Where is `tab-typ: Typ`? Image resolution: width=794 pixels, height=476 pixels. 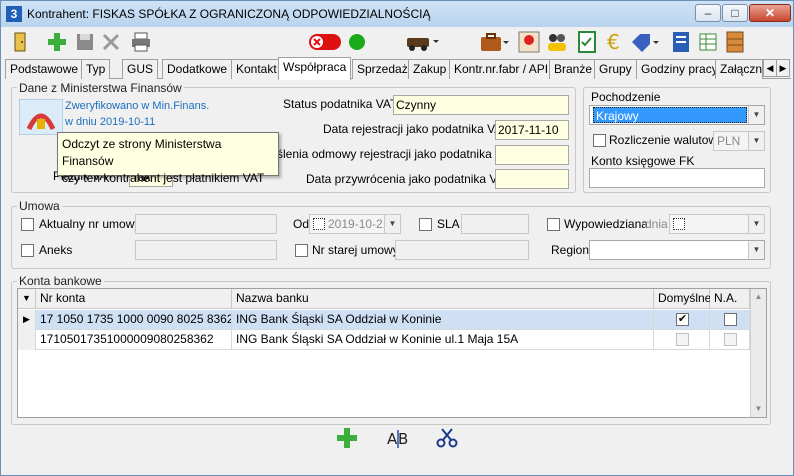
tab-typ: Typ is located at coordinates (96, 69).